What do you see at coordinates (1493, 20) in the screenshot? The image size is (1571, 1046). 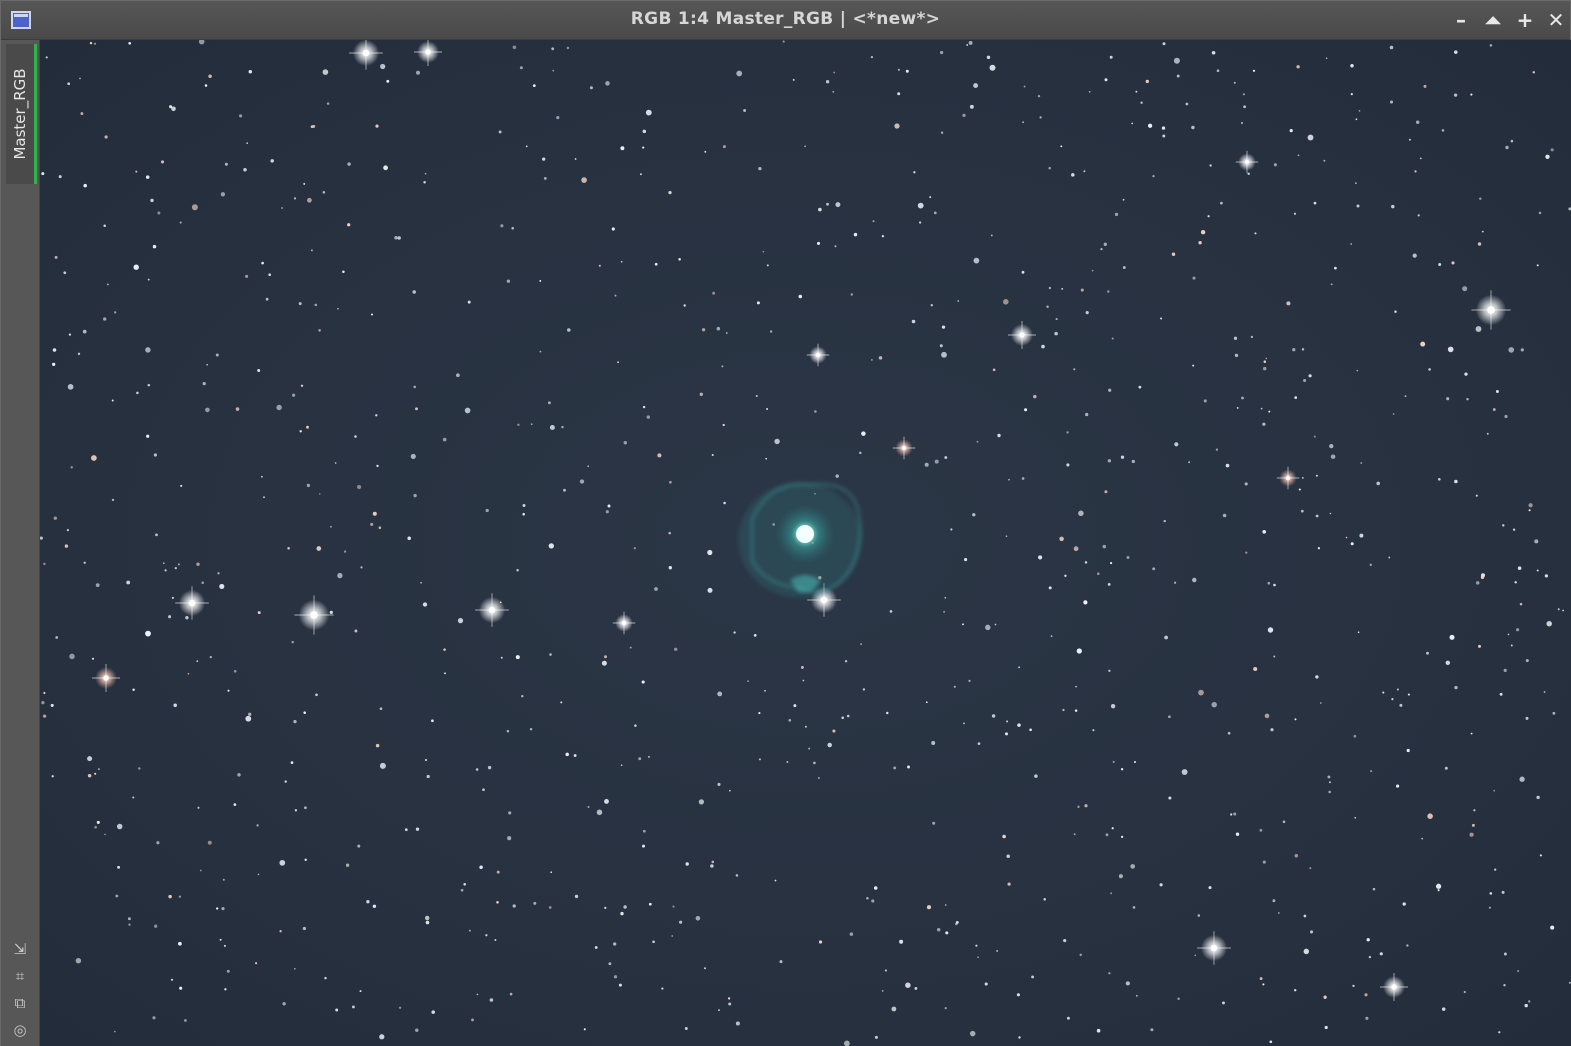 I see `shade-button: ⏶` at bounding box center [1493, 20].